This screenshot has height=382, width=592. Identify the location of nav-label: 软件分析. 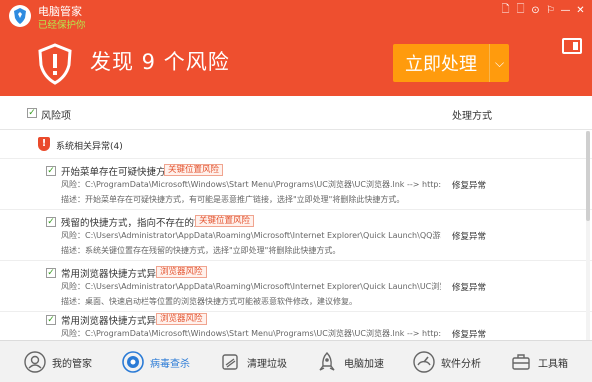
(461, 364).